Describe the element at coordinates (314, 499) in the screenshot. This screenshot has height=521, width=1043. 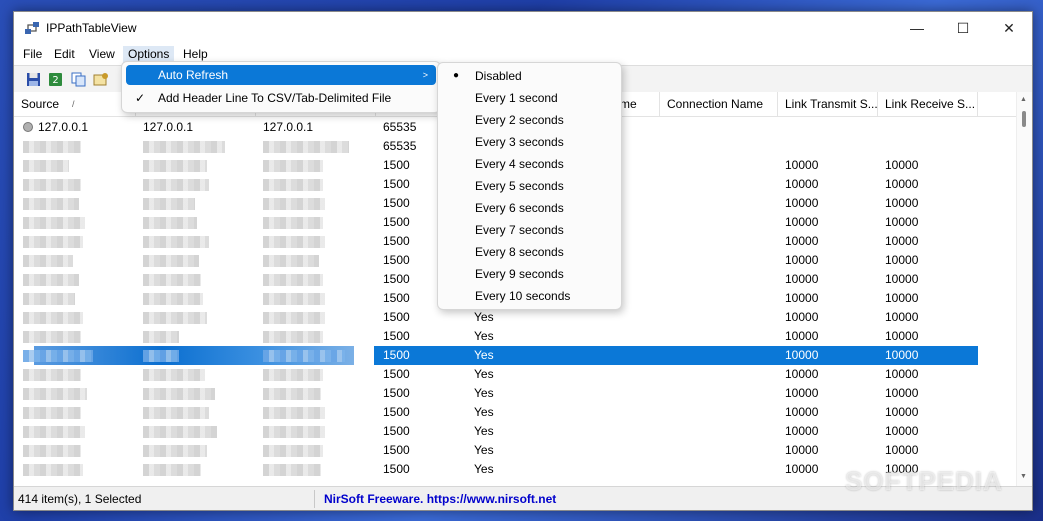
I see `status-divider` at that location.